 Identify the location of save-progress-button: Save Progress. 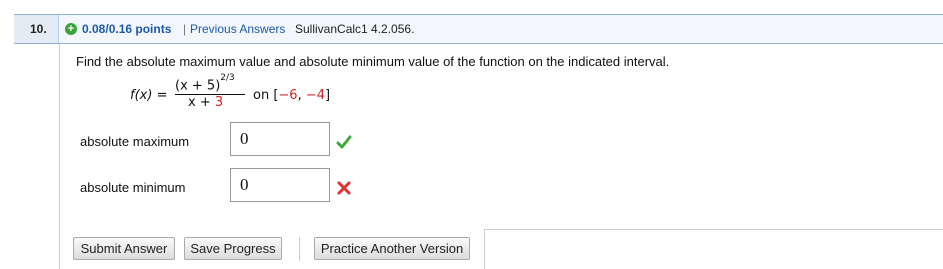
(233, 248).